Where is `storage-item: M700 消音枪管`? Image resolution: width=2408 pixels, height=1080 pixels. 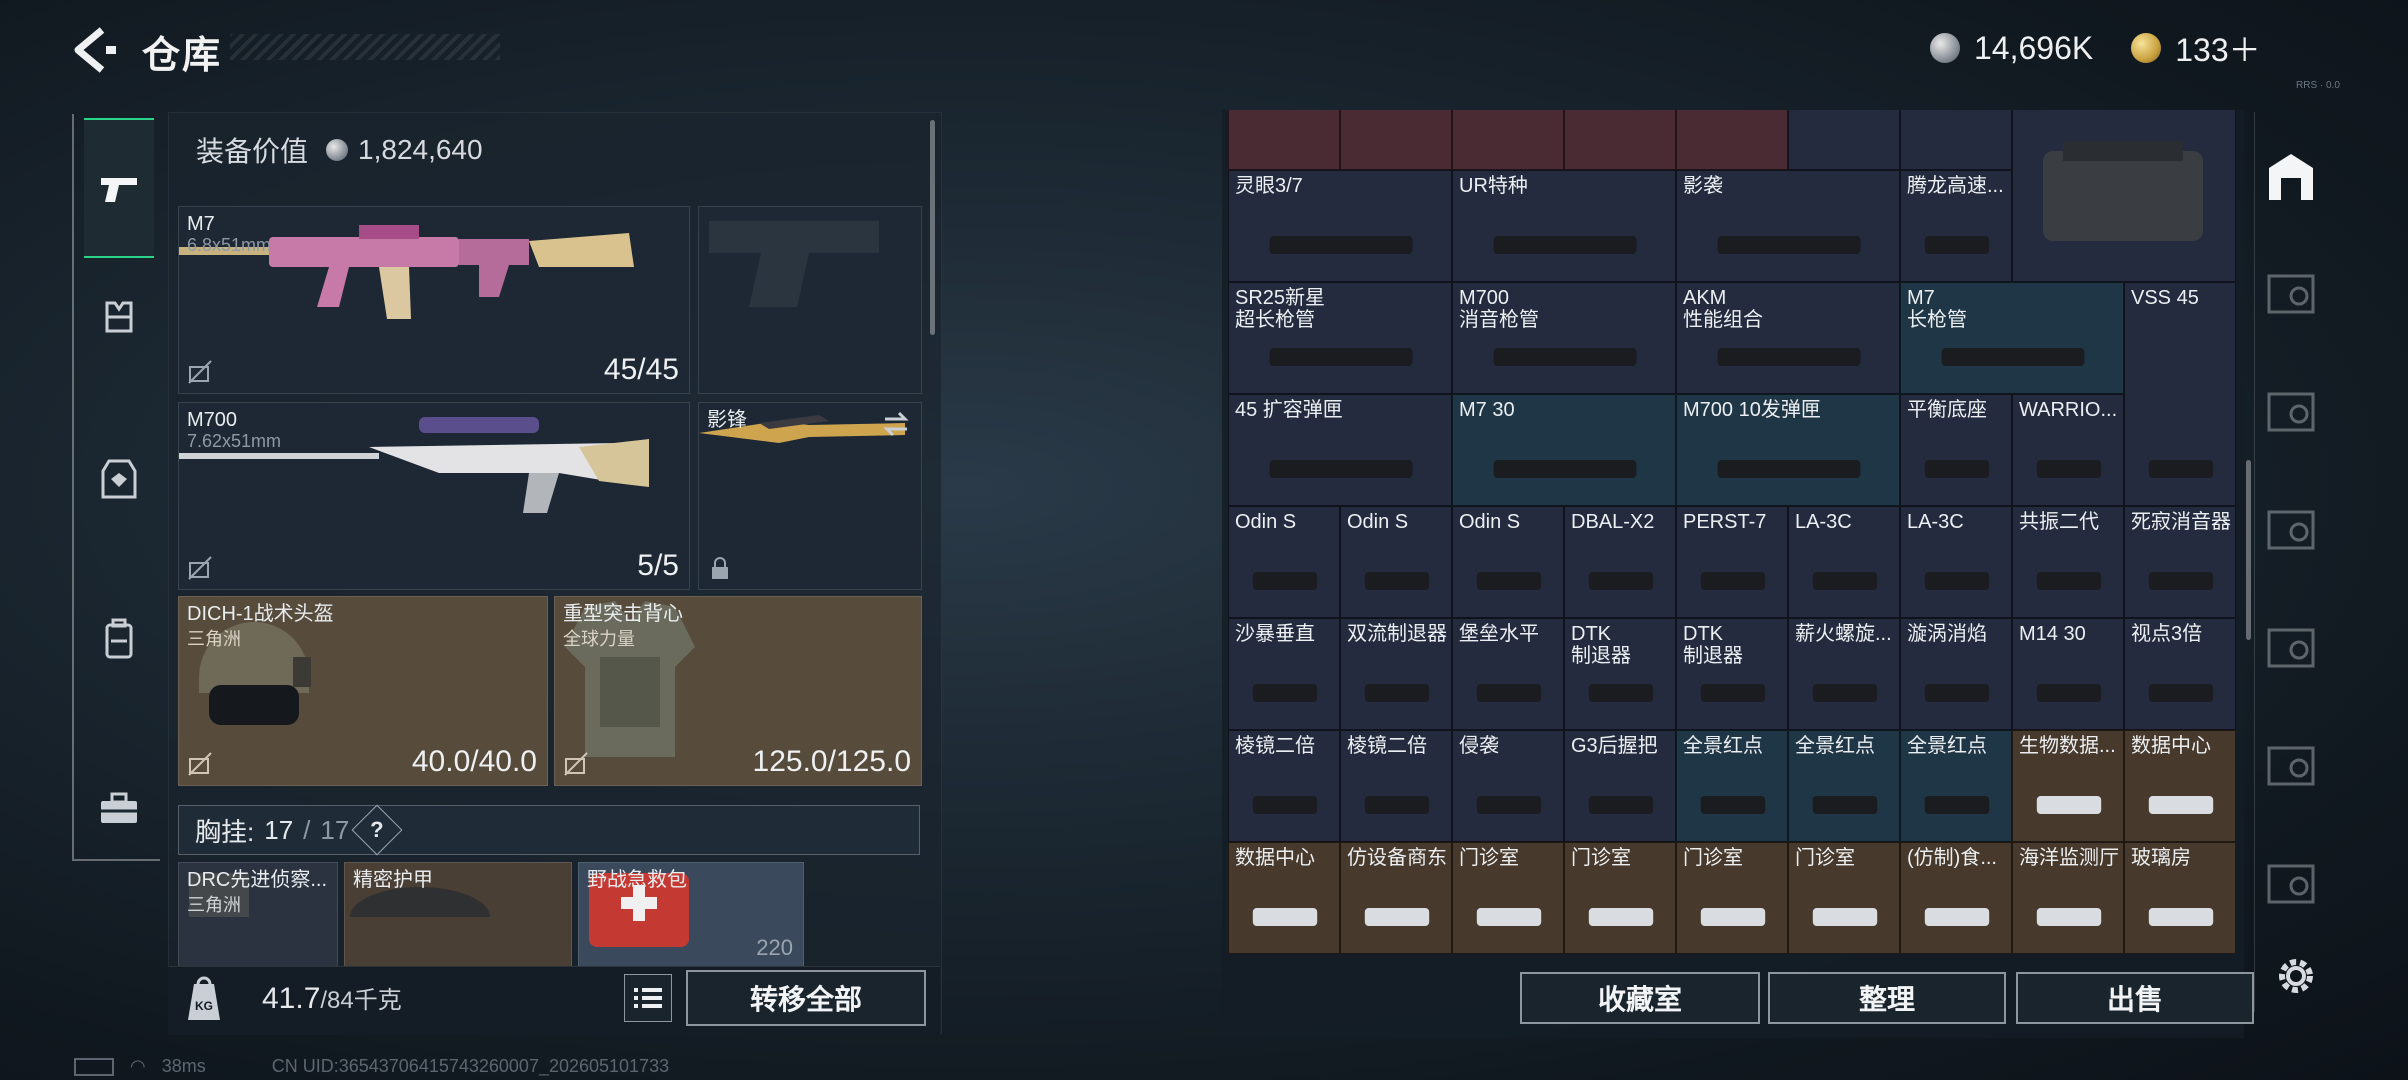
storage-item: M700 消音枪管 is located at coordinates (1564, 338).